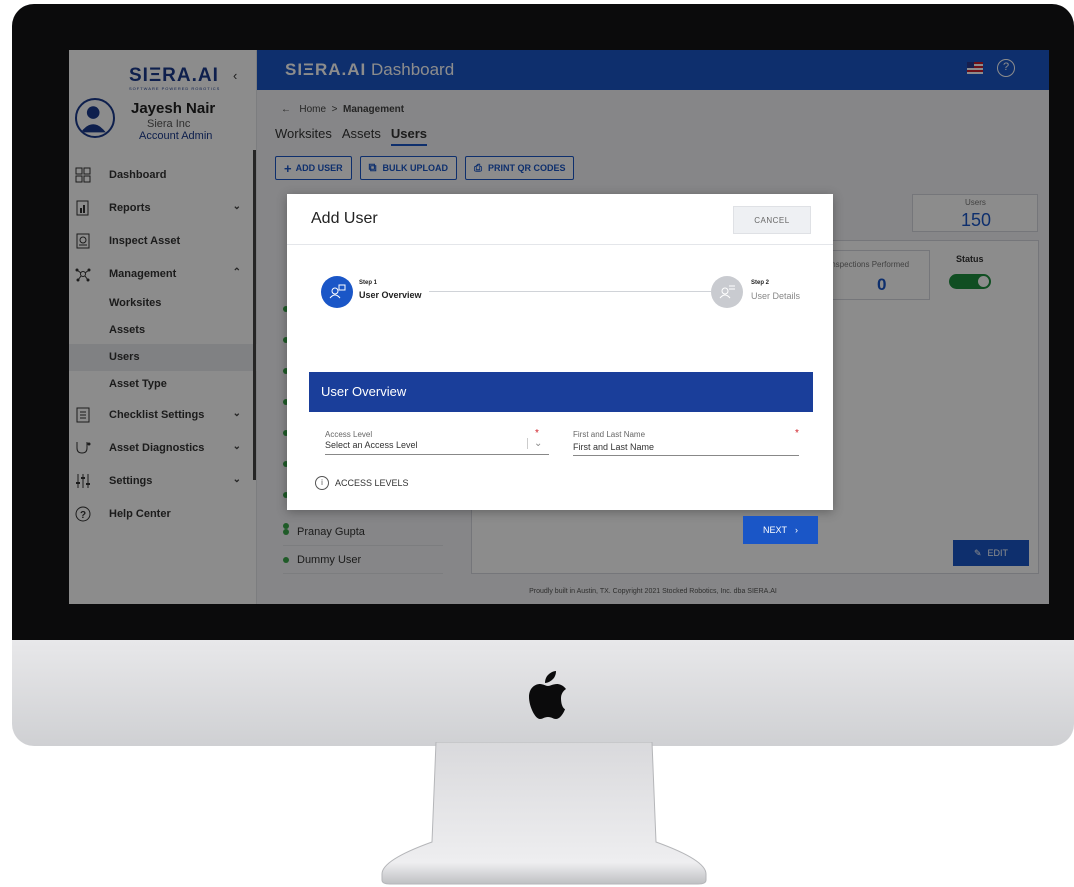 The image size is (1074, 887). I want to click on modal-title: Add User, so click(344, 218).